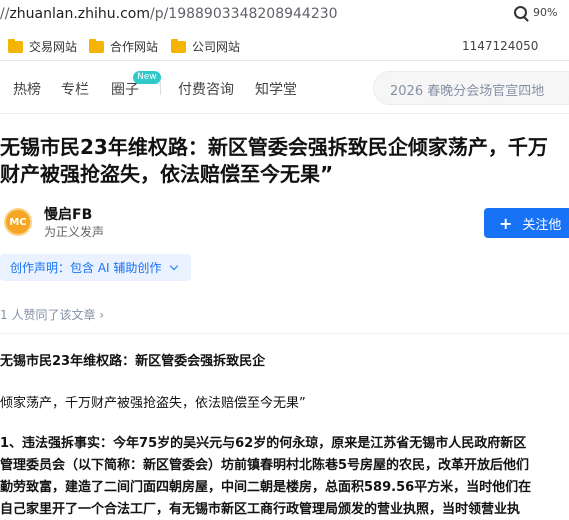 The height and width of the screenshot is (520, 569). What do you see at coordinates (260, 509) in the screenshot?
I see `body-line: 自己家里开了一个合法工厂，有无锡市新区工商行政管理局颁发的营业执照，当时领营业执` at bounding box center [260, 509].